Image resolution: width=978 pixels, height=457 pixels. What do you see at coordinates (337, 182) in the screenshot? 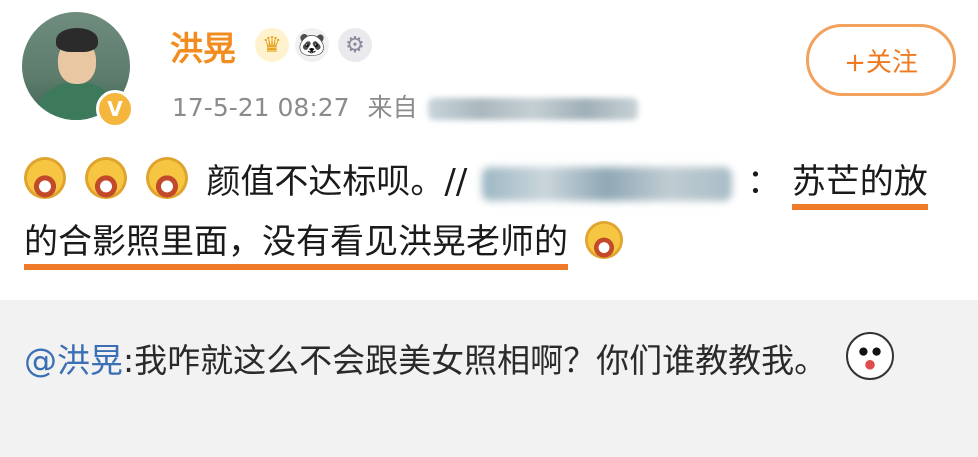
I see `content-line1: 颜值不达标呗。//` at bounding box center [337, 182].